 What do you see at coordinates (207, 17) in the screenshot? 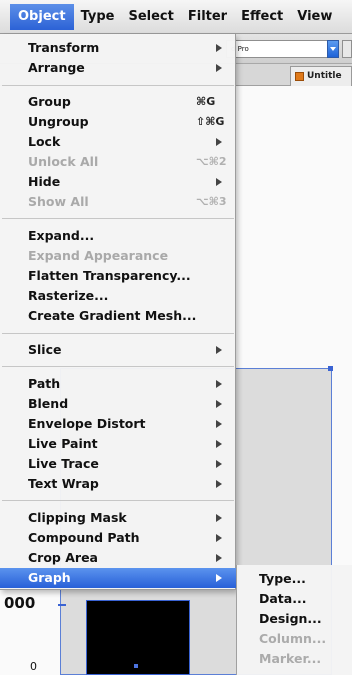
I see `menu-filter: Filter` at bounding box center [207, 17].